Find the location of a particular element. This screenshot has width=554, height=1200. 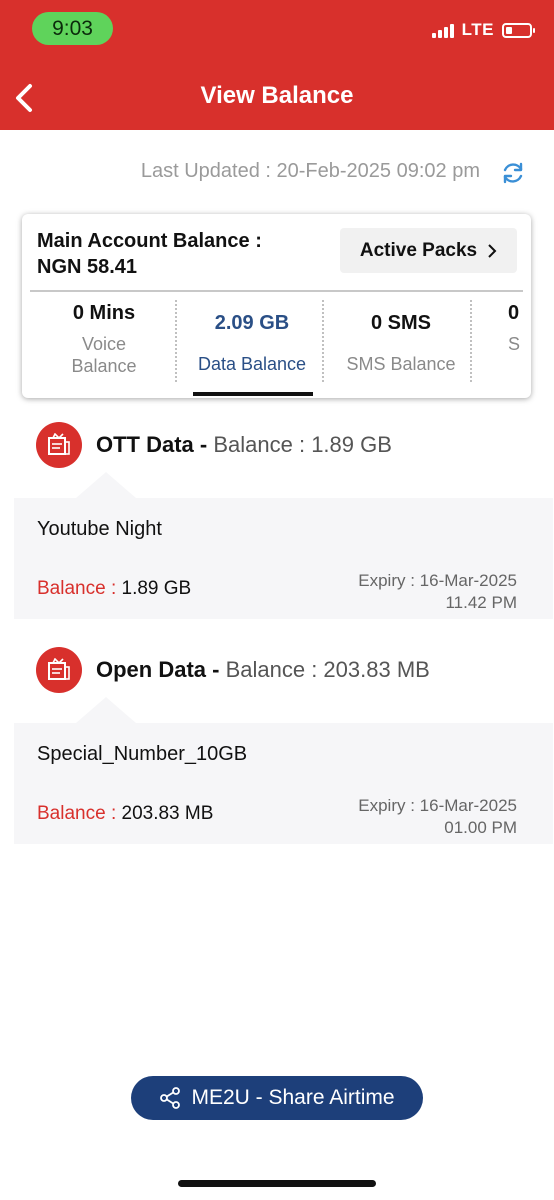

voice-label-line1: Voice is located at coordinates (104, 344).